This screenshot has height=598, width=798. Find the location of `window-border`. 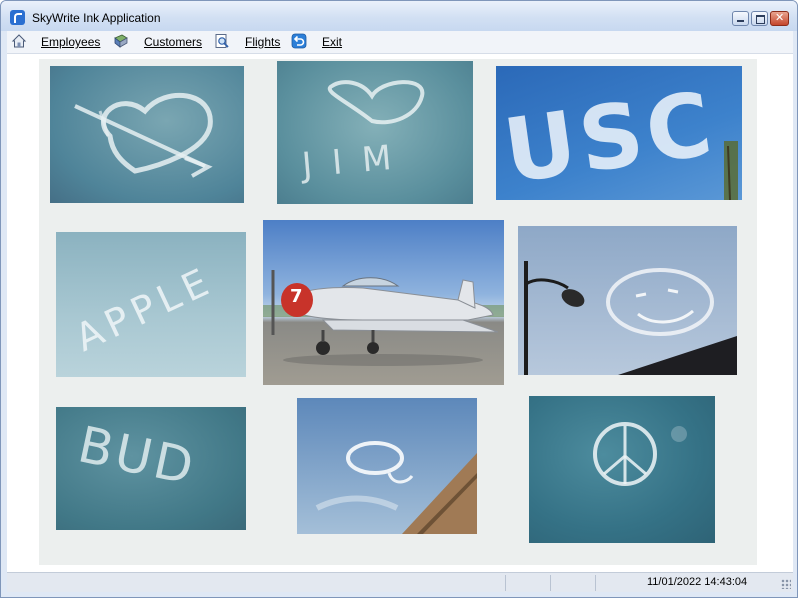

window-border is located at coordinates (399, 594).